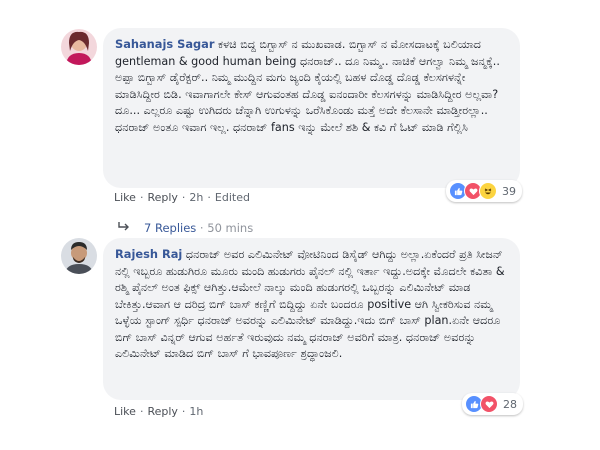 The image size is (600, 450). I want to click on reply-arrow-icon, so click(124, 228).